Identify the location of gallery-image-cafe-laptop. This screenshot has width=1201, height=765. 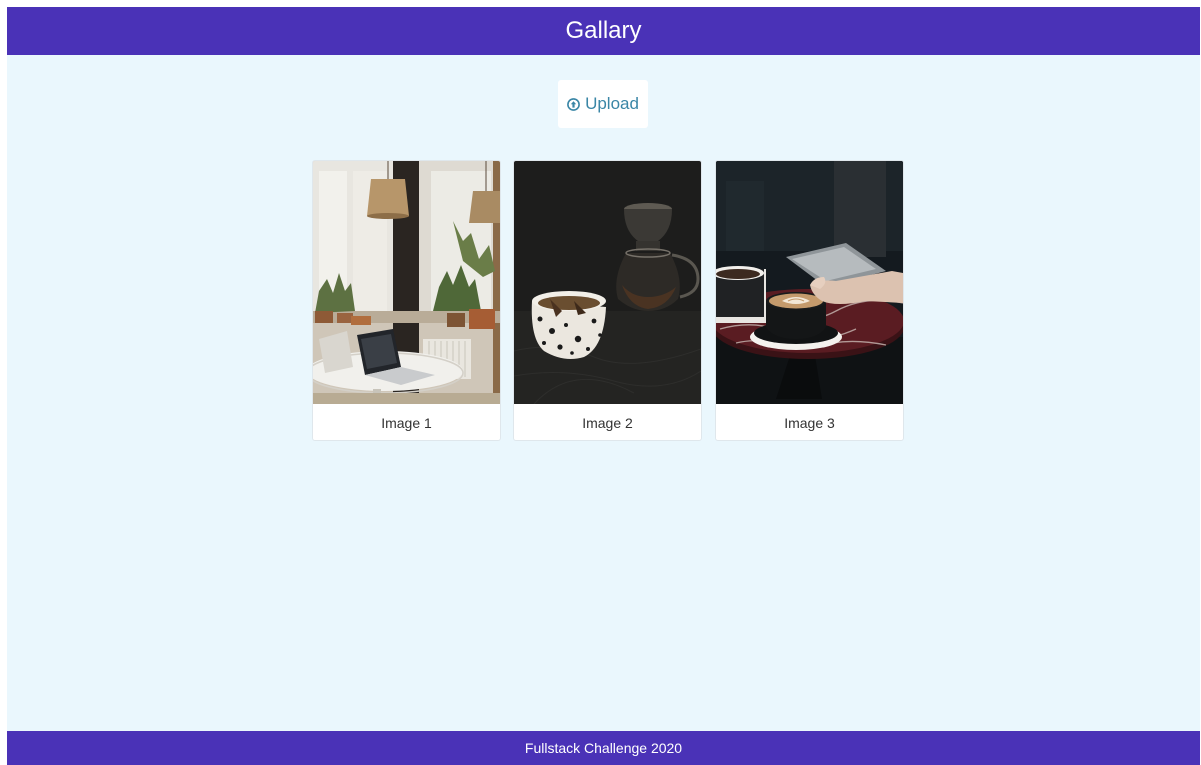
(406, 282).